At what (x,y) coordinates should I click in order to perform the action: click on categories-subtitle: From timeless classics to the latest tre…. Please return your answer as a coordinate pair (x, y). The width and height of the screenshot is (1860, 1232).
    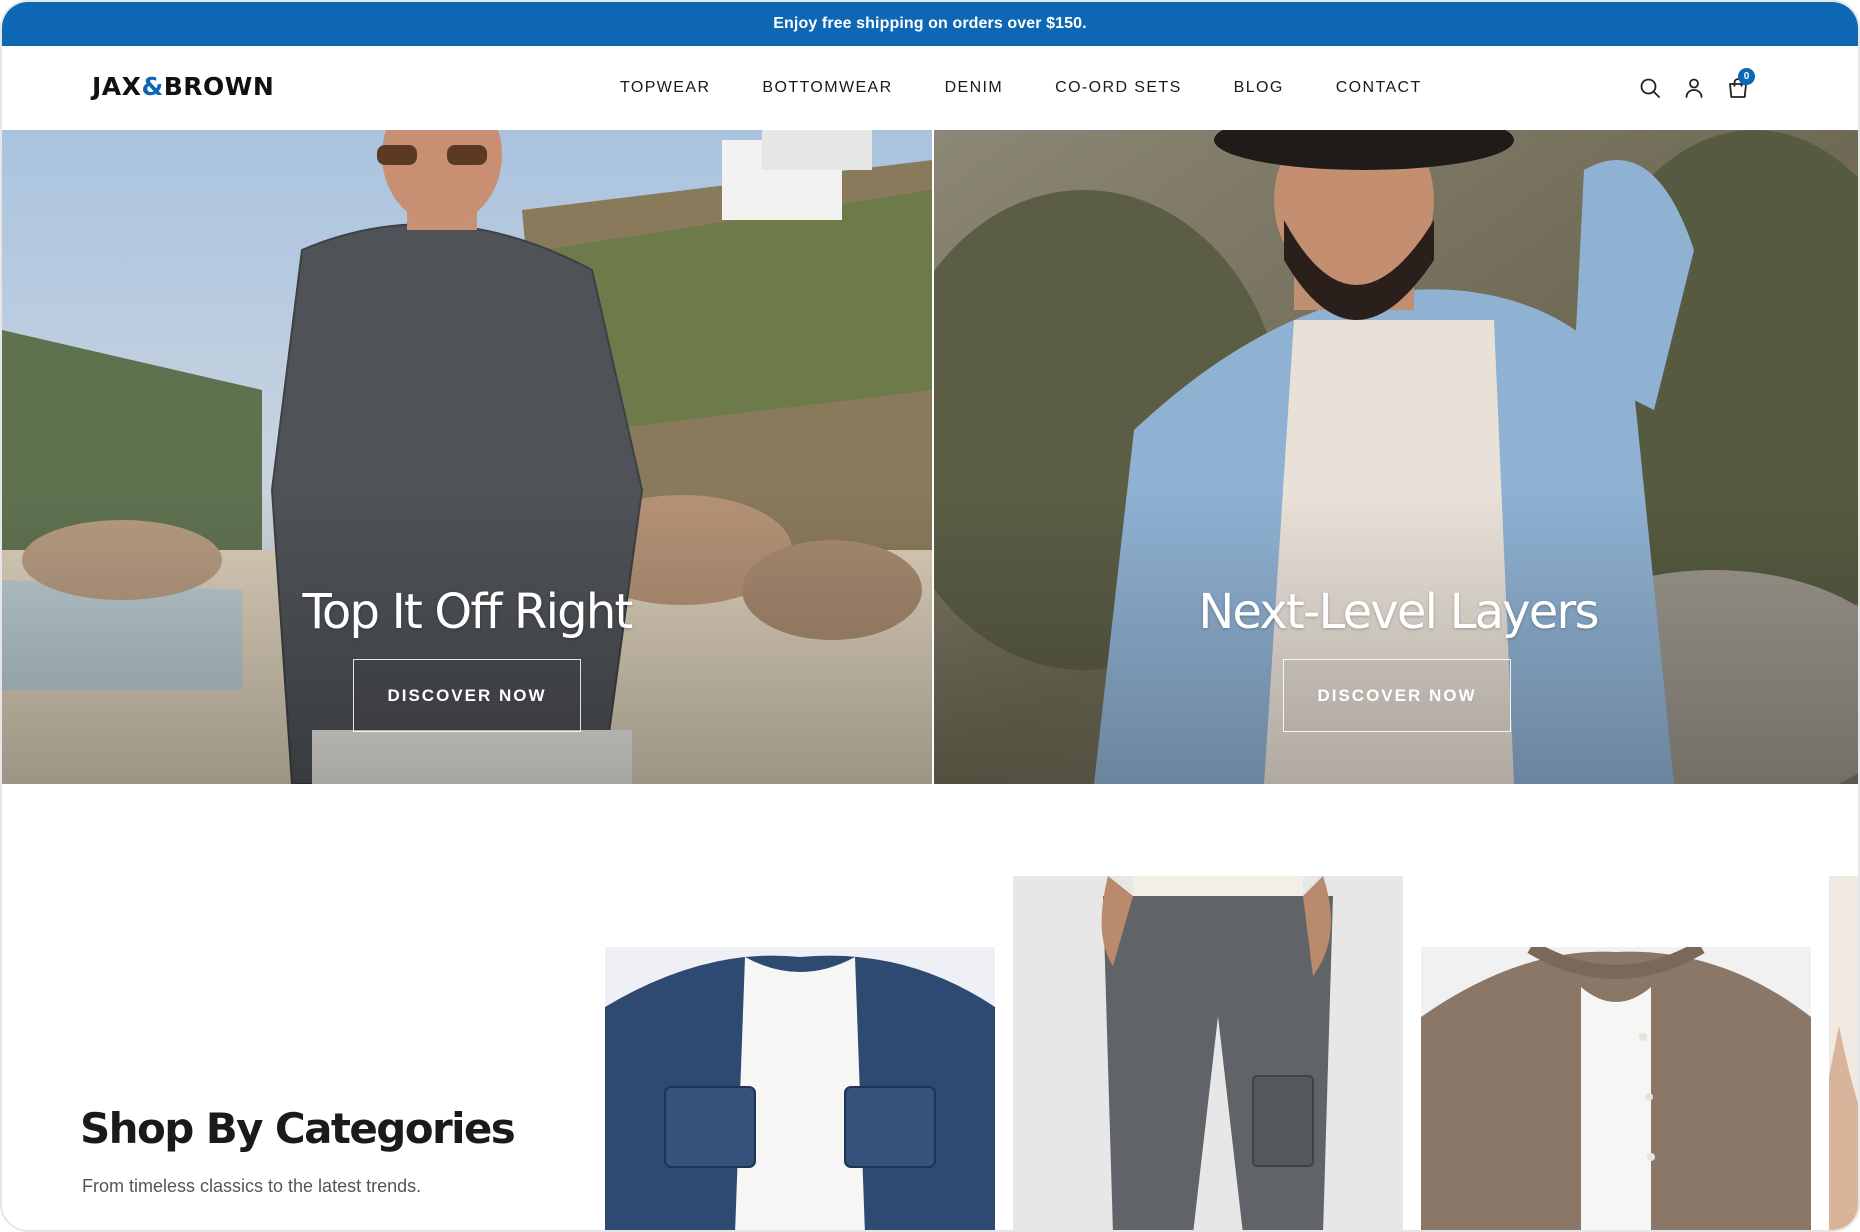
    Looking at the image, I should click on (252, 1186).